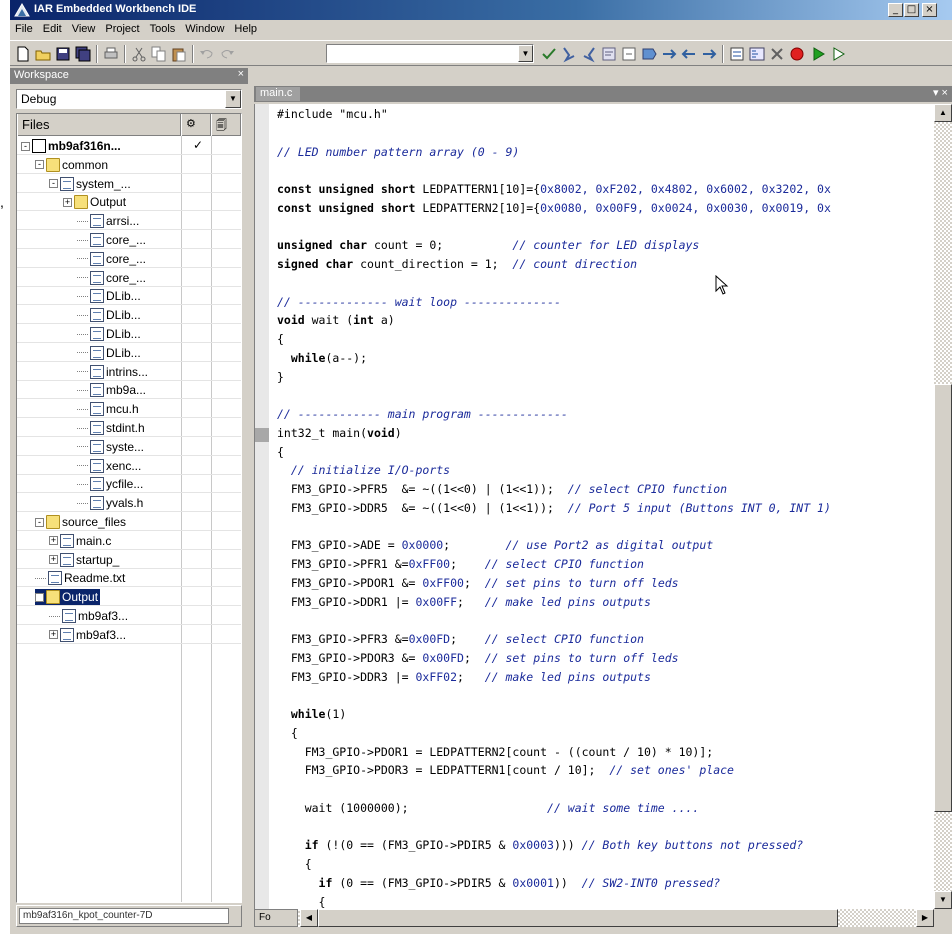  Describe the element at coordinates (669, 54) in the screenshot. I see `next-bookmark-icon` at that location.